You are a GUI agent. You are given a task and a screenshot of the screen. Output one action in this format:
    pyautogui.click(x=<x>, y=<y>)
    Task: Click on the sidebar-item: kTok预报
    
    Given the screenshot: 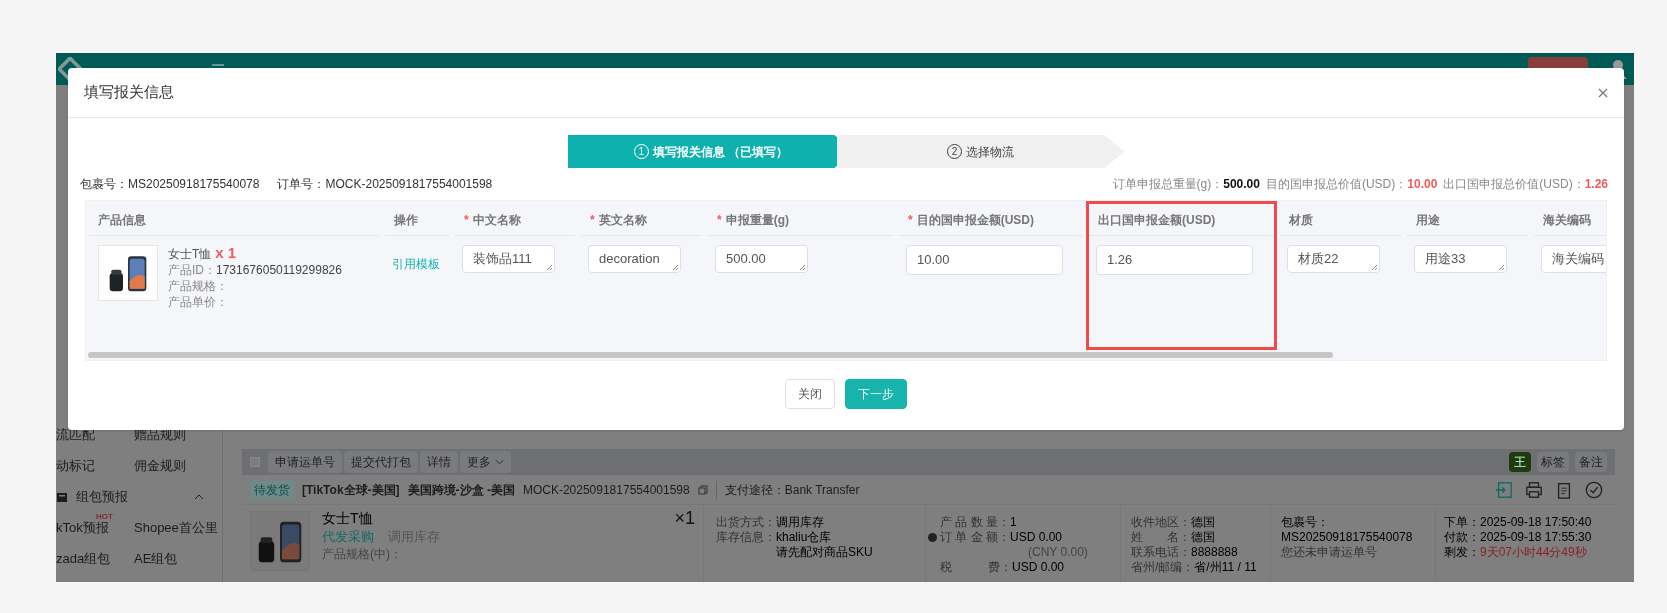 What is the action you would take?
    pyautogui.click(x=82, y=527)
    